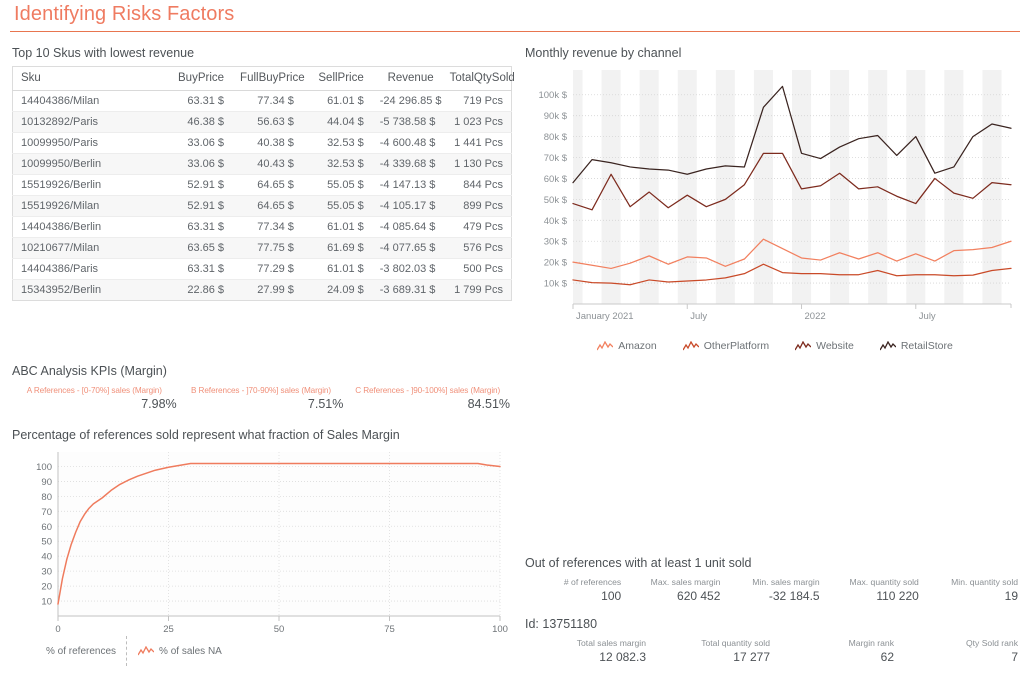  Describe the element at coordinates (197, 248) in the screenshot. I see `table-cell: 63.65 $` at that location.